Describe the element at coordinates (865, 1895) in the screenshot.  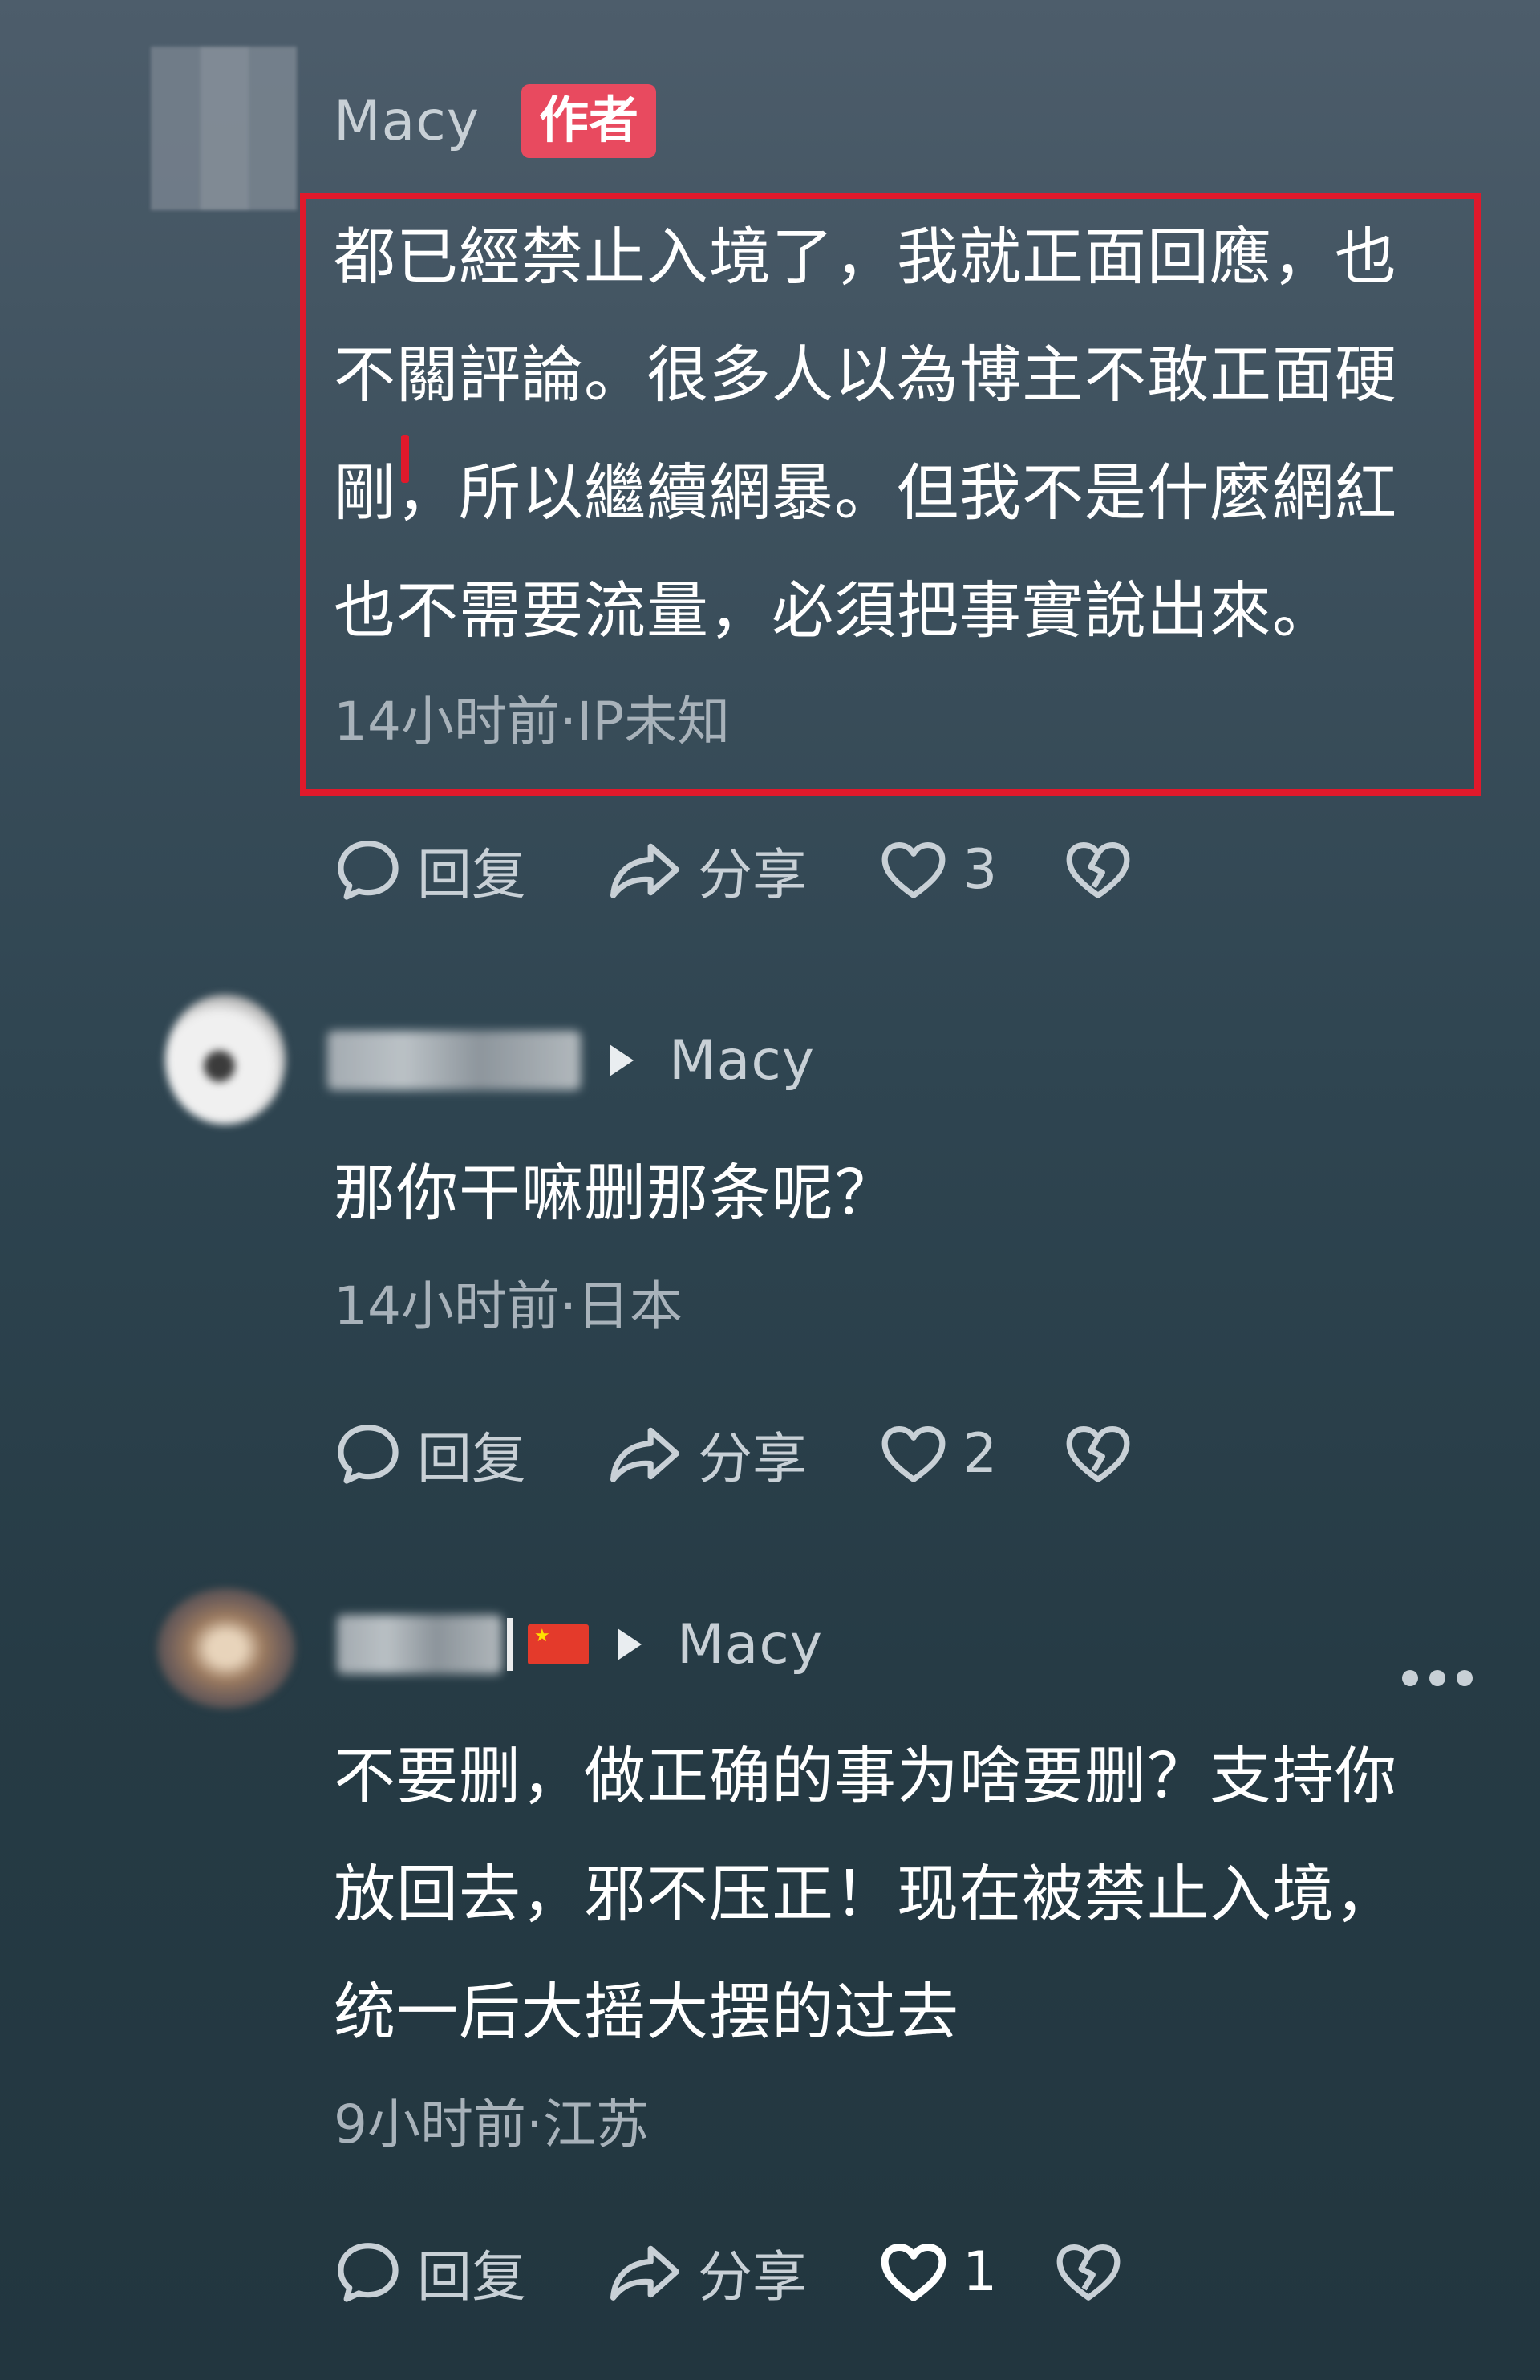
I see `comment-line: 放回去，邪不压正！现在被禁止入境，` at that location.